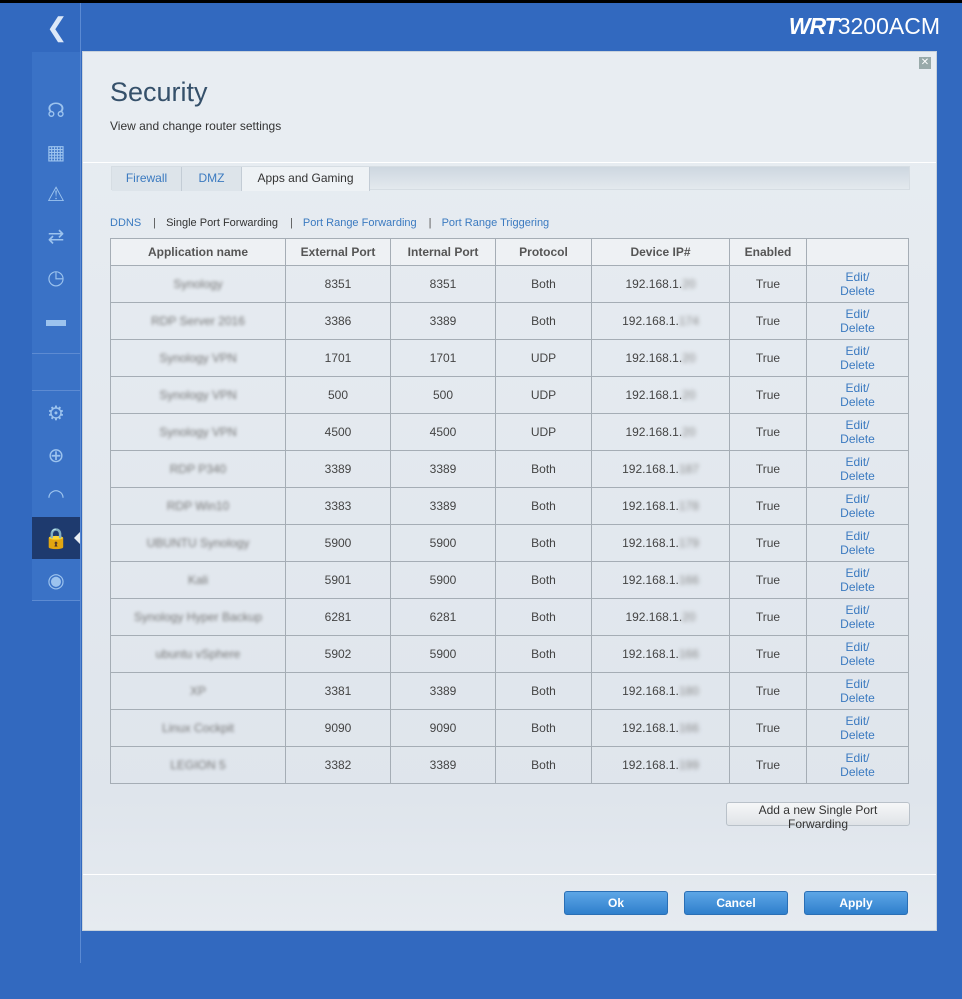 The height and width of the screenshot is (999, 962). Describe the element at coordinates (443, 321) in the screenshot. I see `internal-port: 3389` at that location.